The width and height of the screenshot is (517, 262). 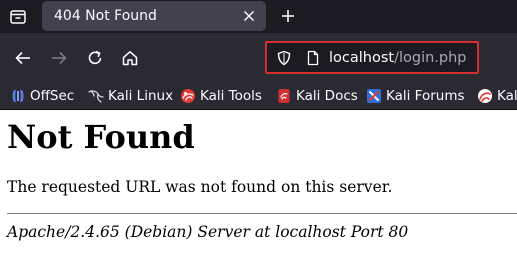 I want to click on shield-icon, so click(x=284, y=58).